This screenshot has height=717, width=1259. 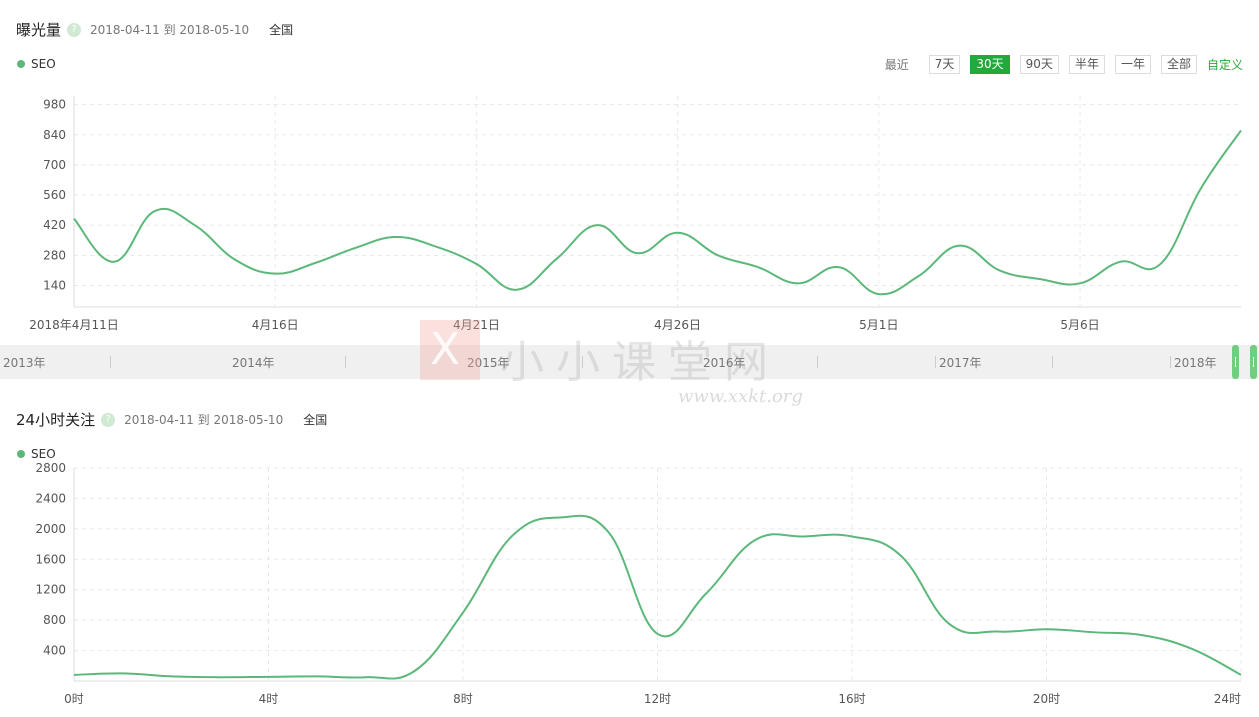 I want to click on y-tick-label: 2800, so click(x=50, y=468).